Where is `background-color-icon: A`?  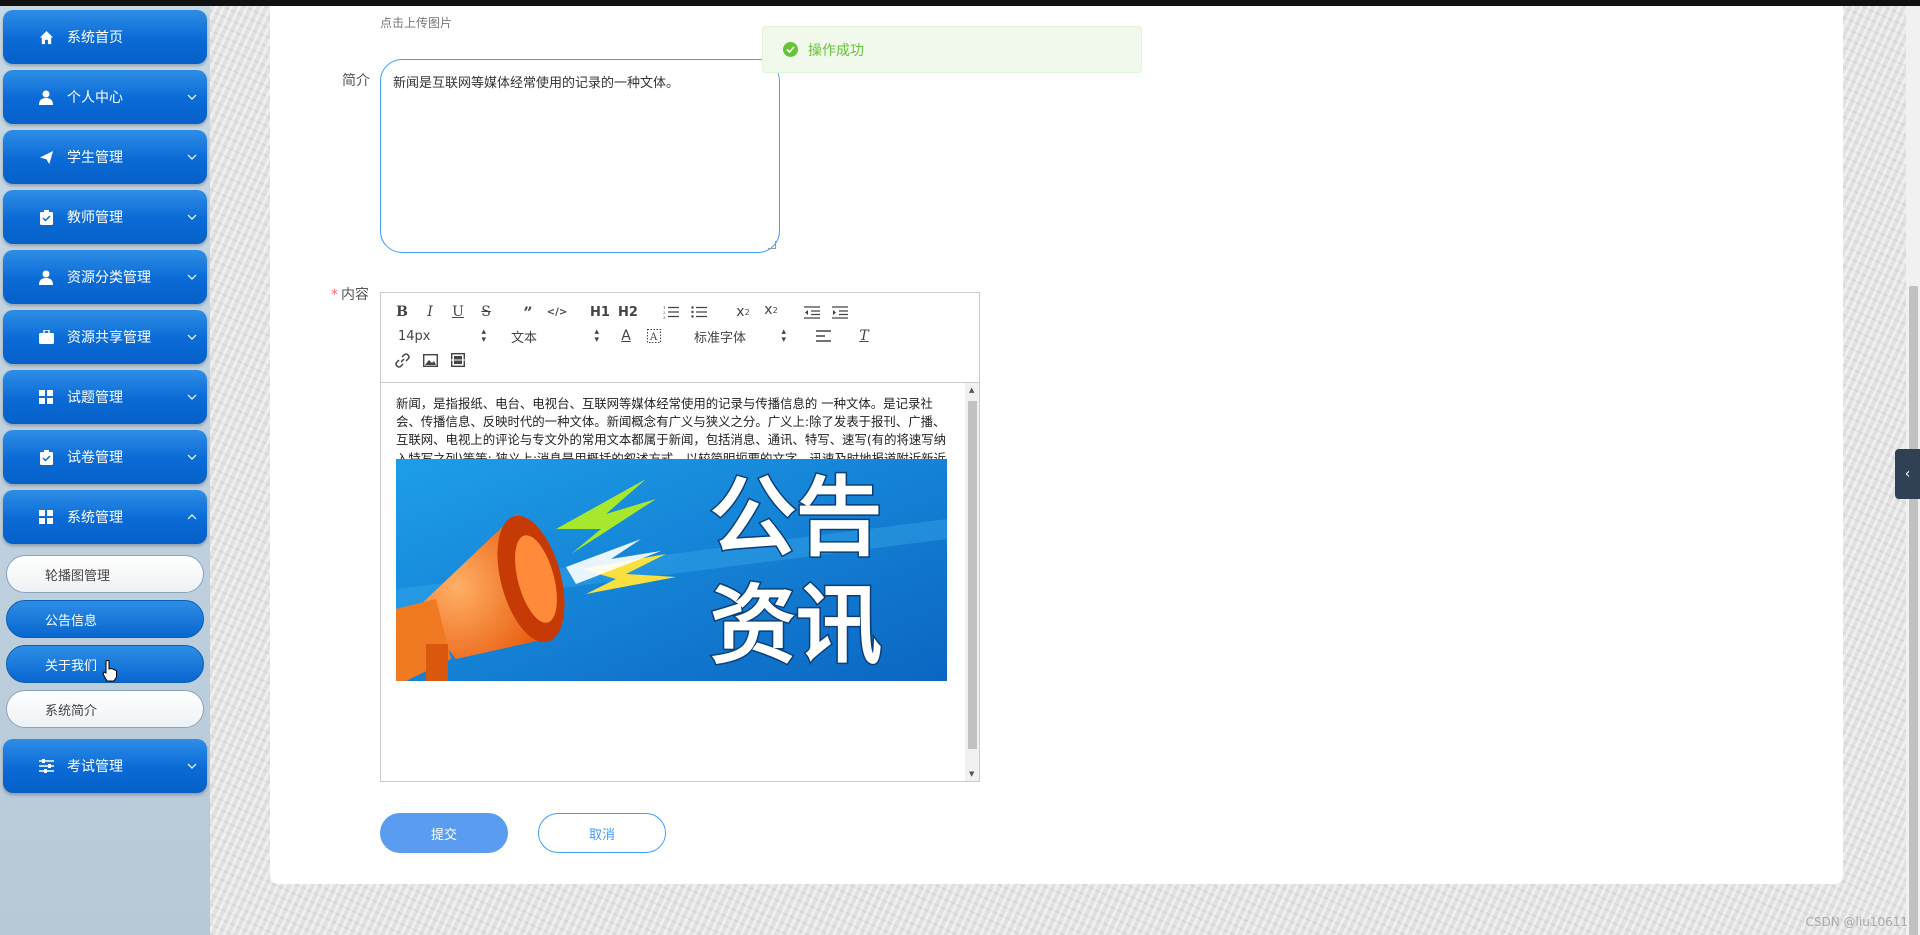 background-color-icon: A is located at coordinates (654, 336).